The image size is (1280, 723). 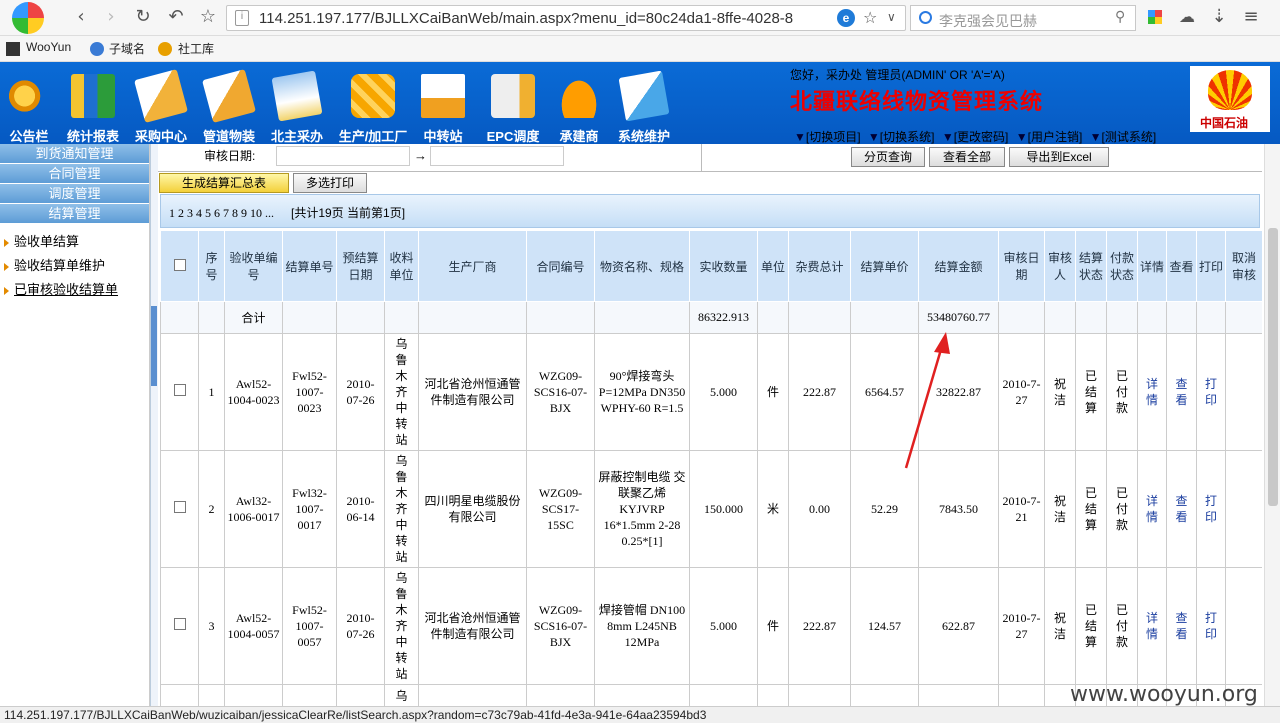 I want to click on view-all-button: 查看全部, so click(x=967, y=157).